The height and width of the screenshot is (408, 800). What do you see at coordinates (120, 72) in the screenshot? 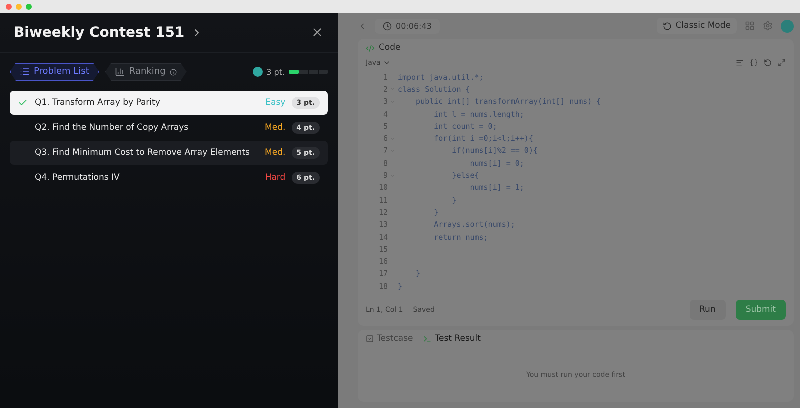
I see `bar-chart-icon` at bounding box center [120, 72].